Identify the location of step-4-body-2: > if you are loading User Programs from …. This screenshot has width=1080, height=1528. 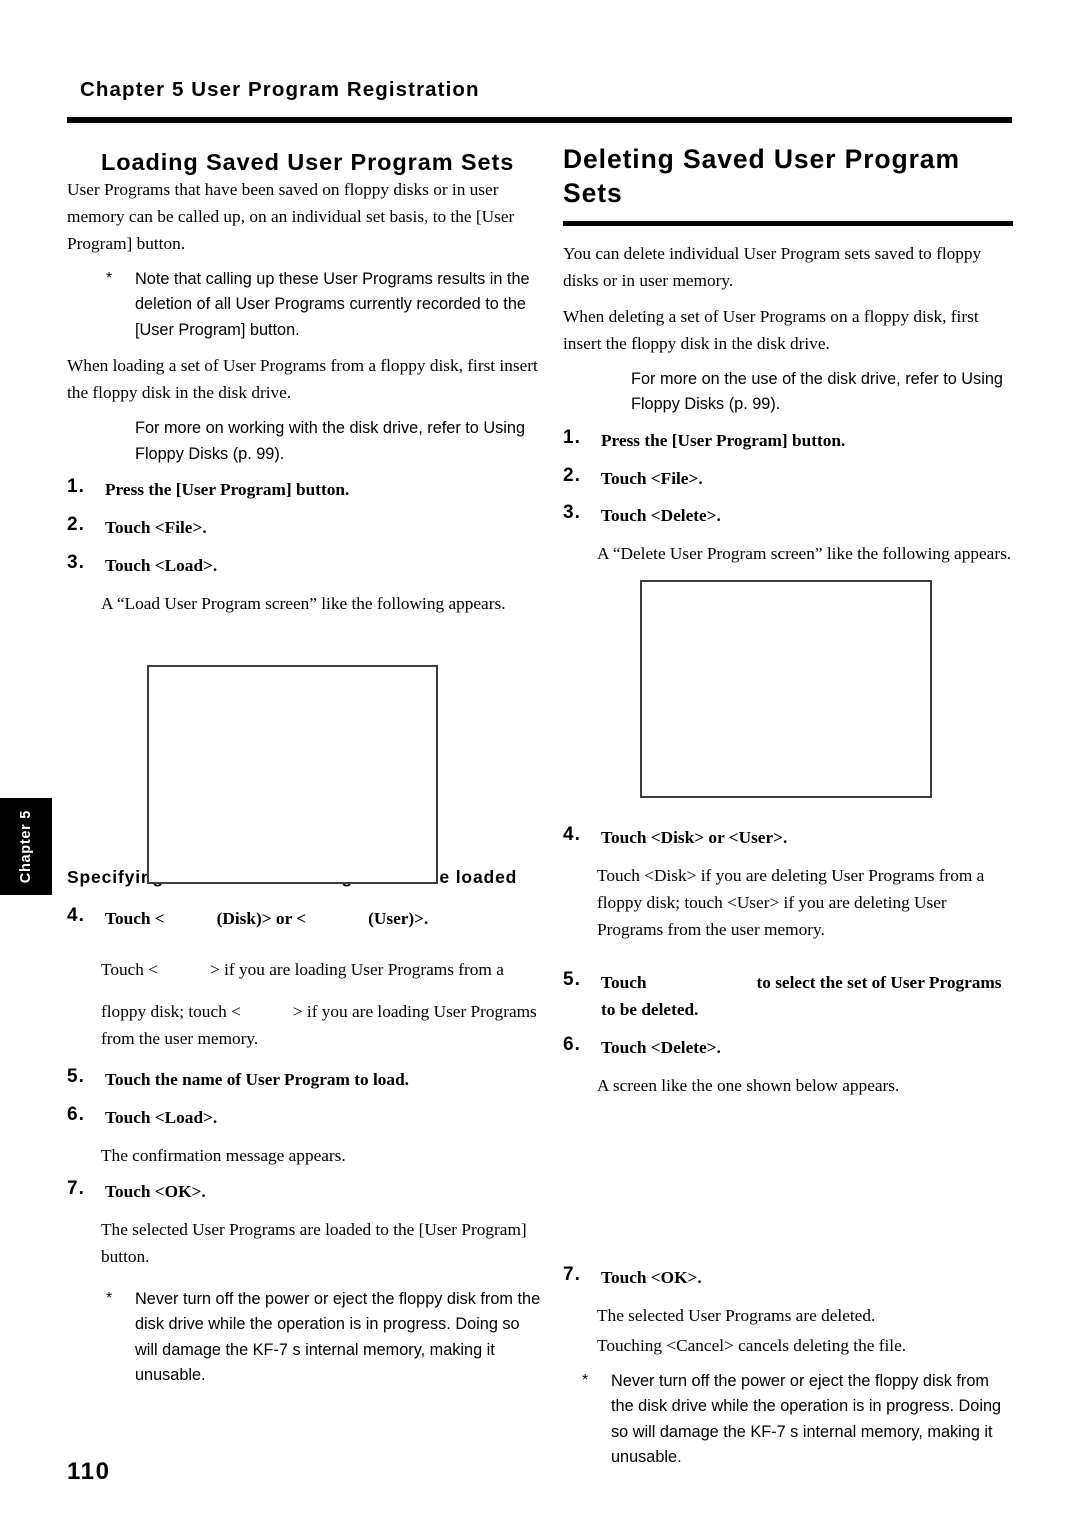
(357, 969).